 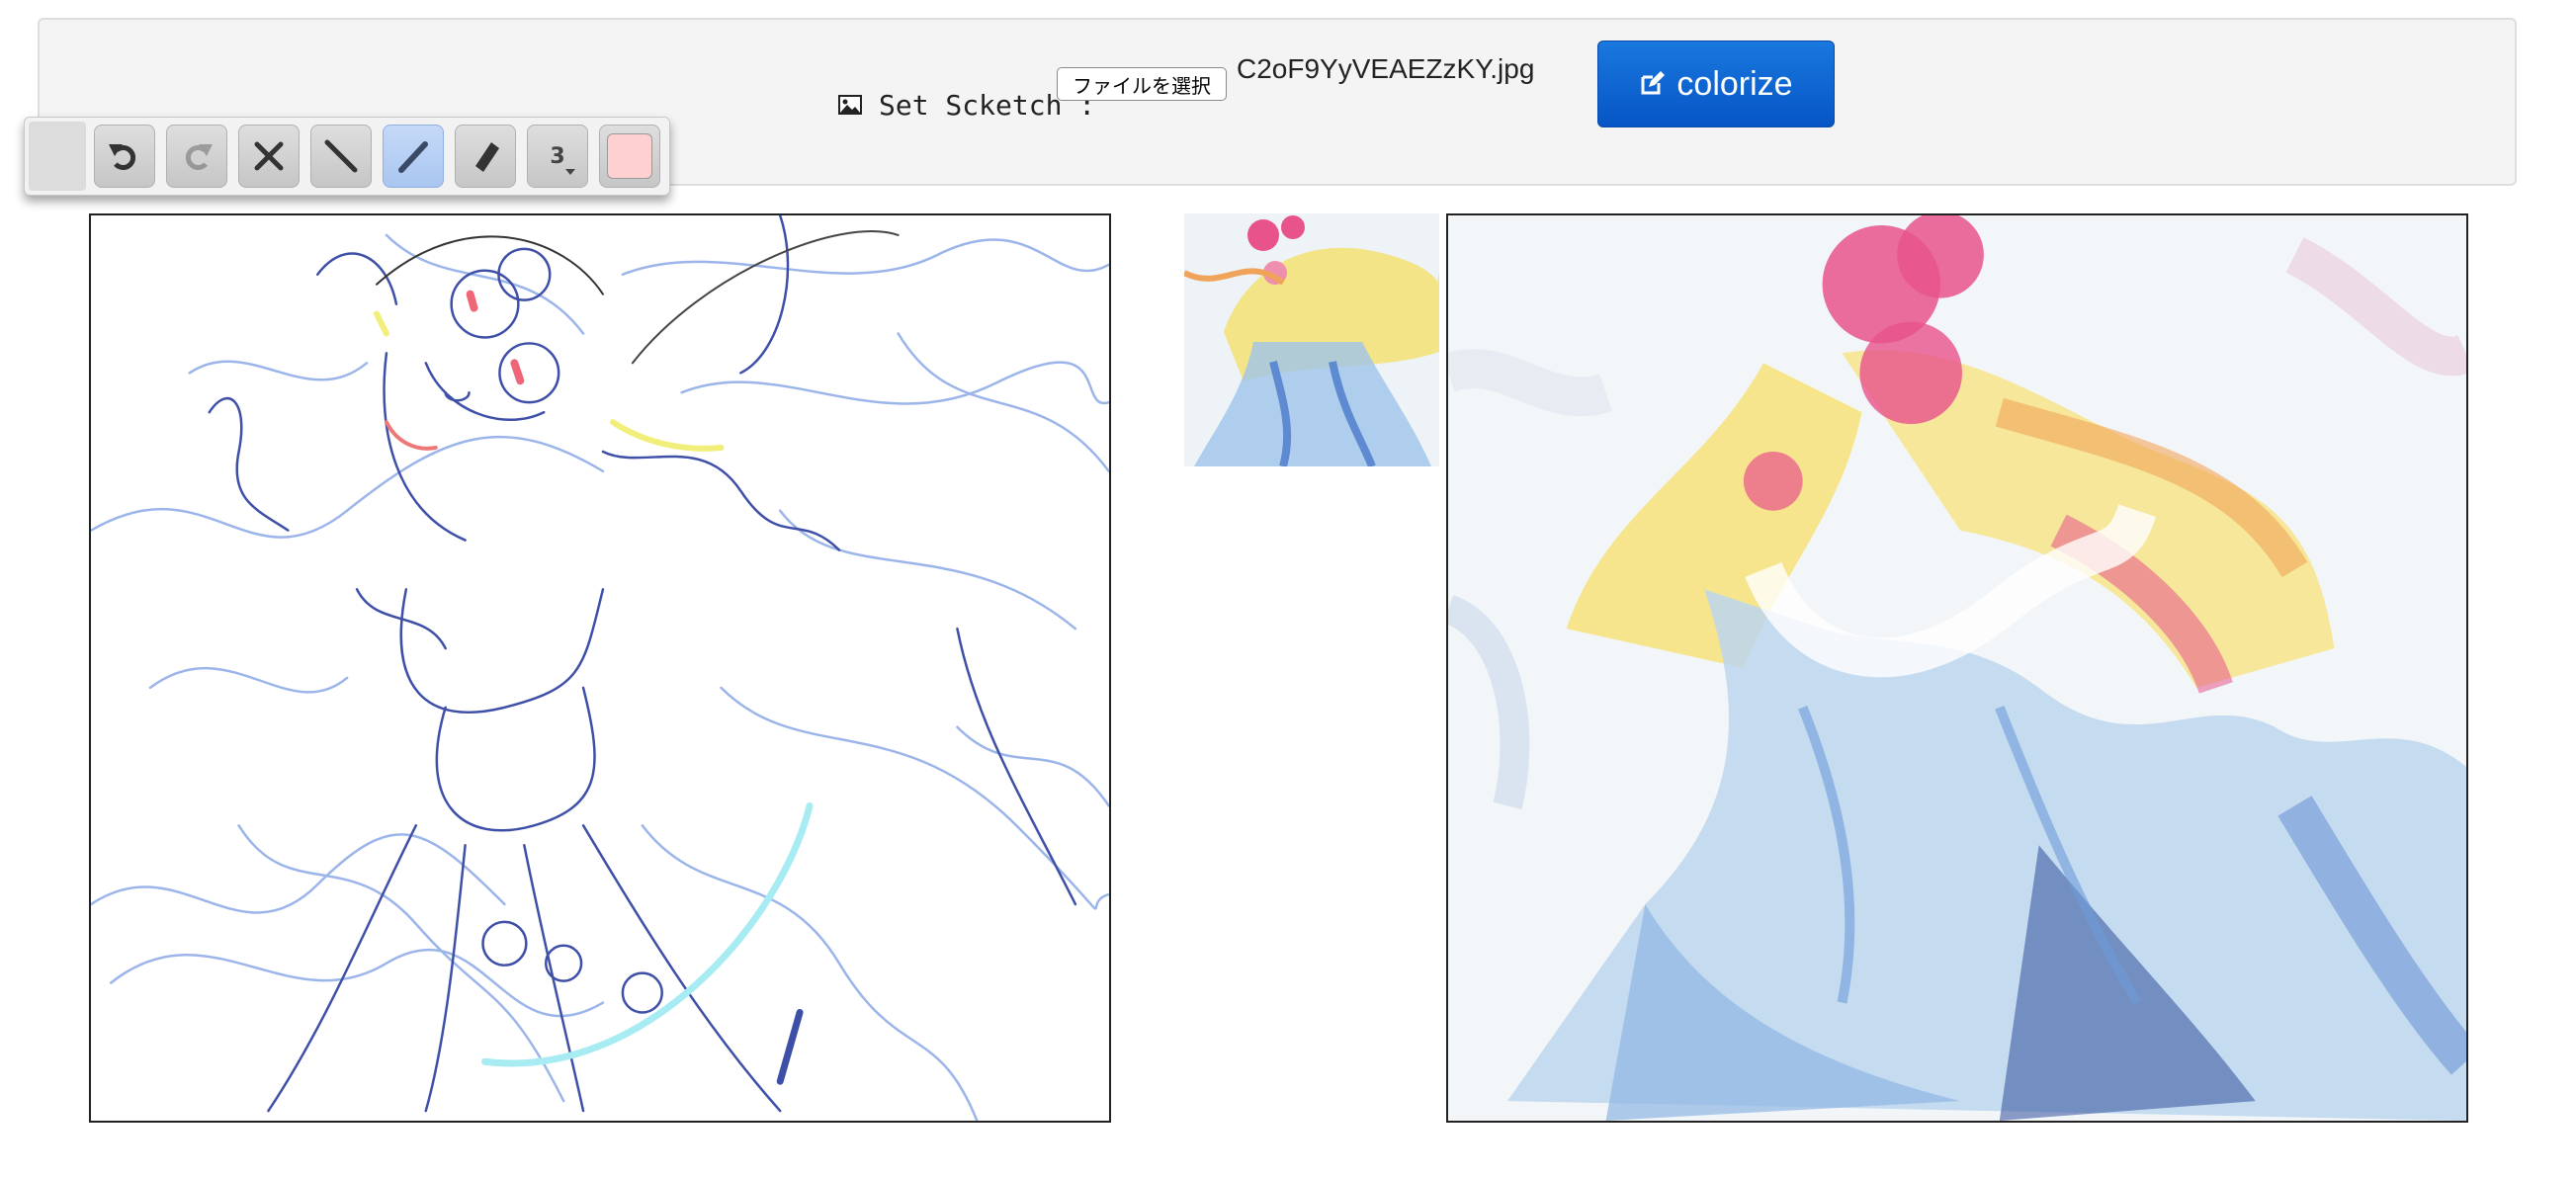 I want to click on reference-image, so click(x=1311, y=339).